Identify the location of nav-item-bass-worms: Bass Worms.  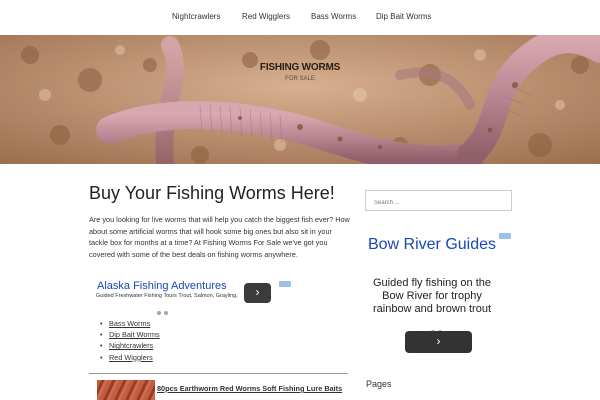
(333, 16).